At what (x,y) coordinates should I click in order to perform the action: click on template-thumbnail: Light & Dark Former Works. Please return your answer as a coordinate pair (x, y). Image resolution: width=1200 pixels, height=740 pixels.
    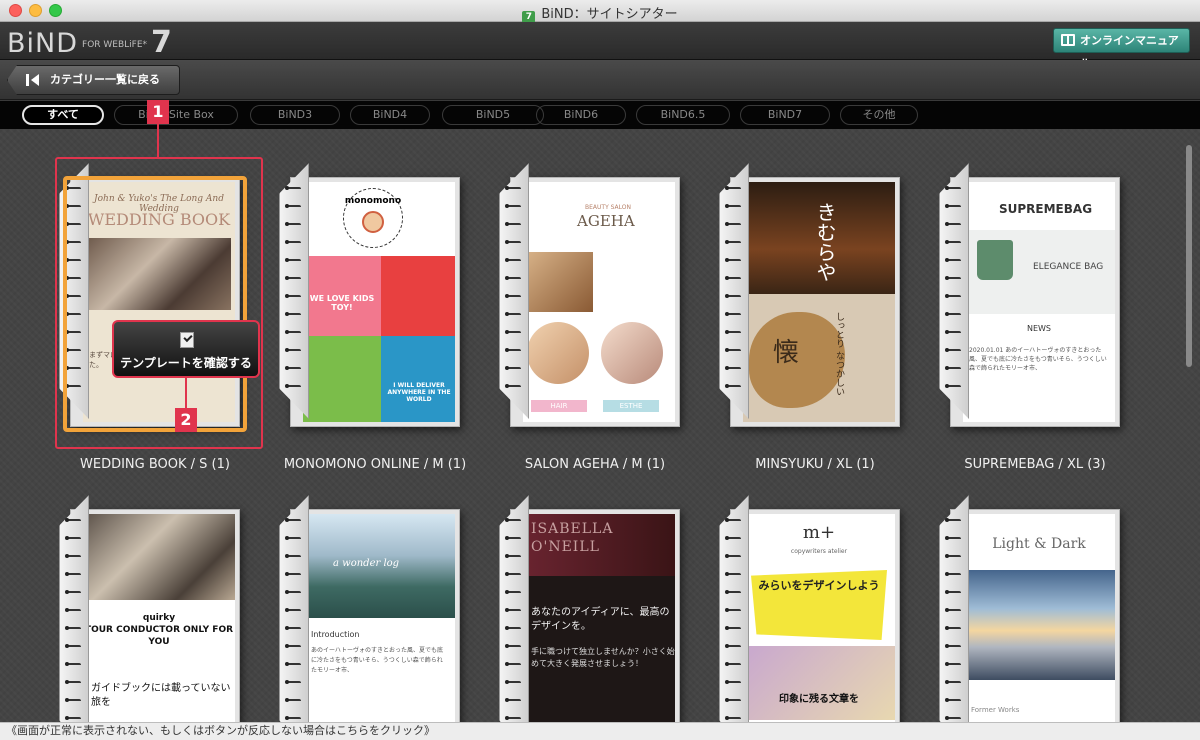
    Looking at the image, I should click on (1035, 615).